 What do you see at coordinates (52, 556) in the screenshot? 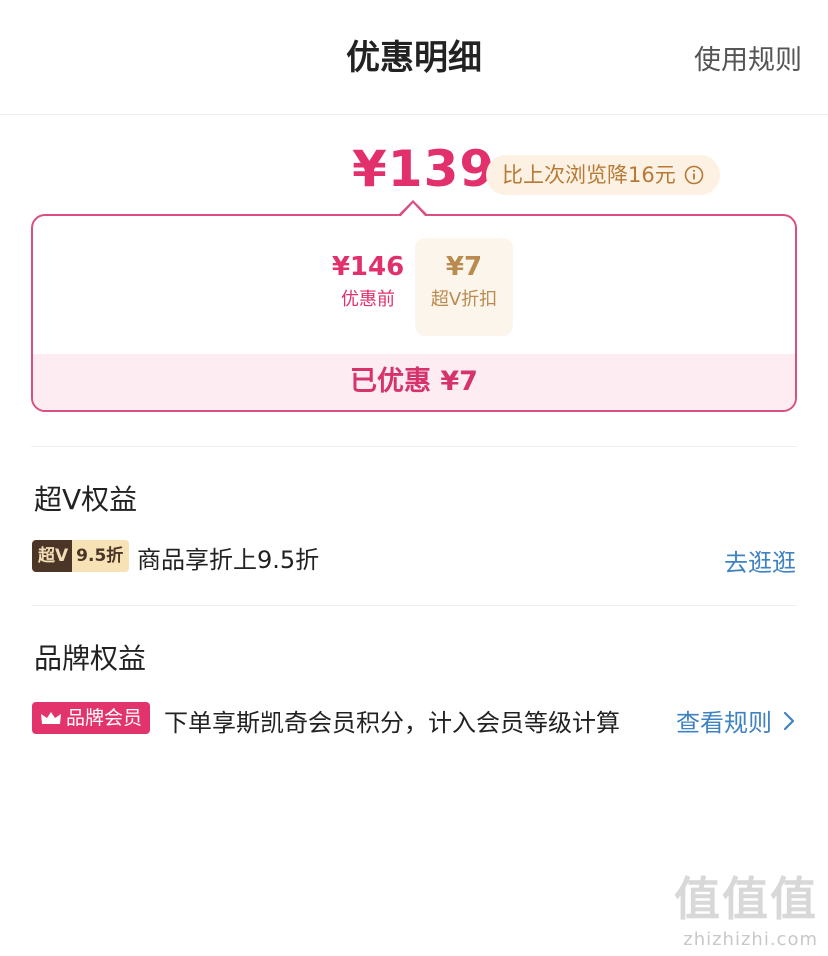
I see `super-v-badge-left: 超V` at bounding box center [52, 556].